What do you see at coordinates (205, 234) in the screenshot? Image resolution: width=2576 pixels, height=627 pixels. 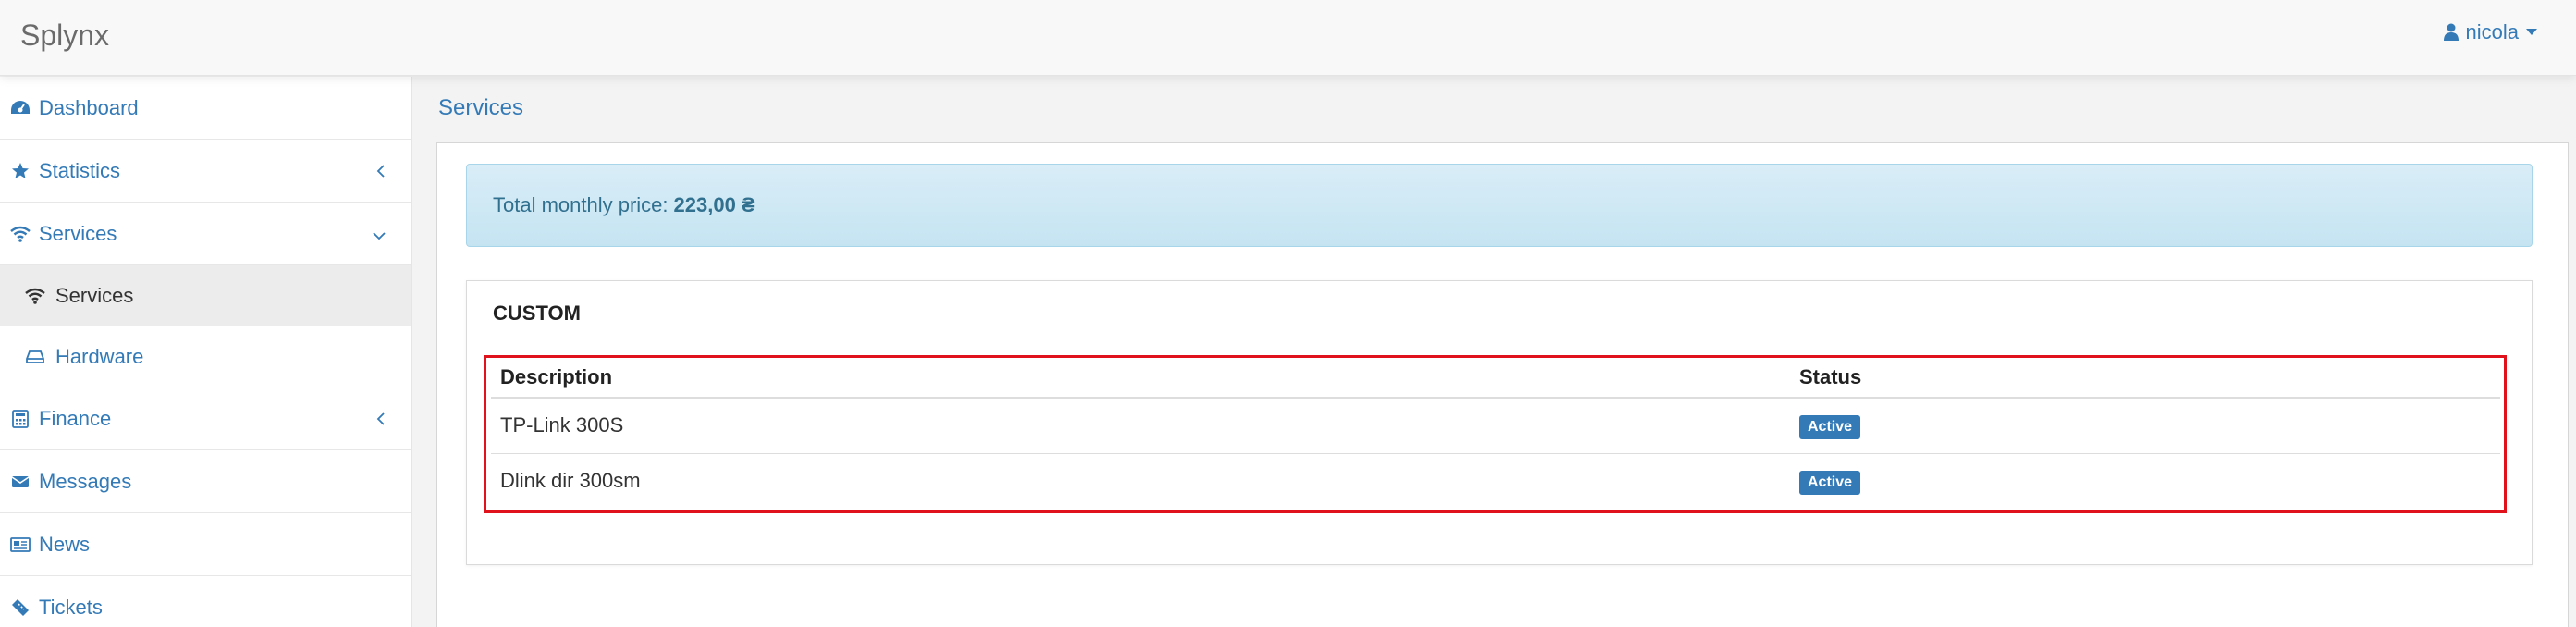 I see `sidebar-item-services: Services` at bounding box center [205, 234].